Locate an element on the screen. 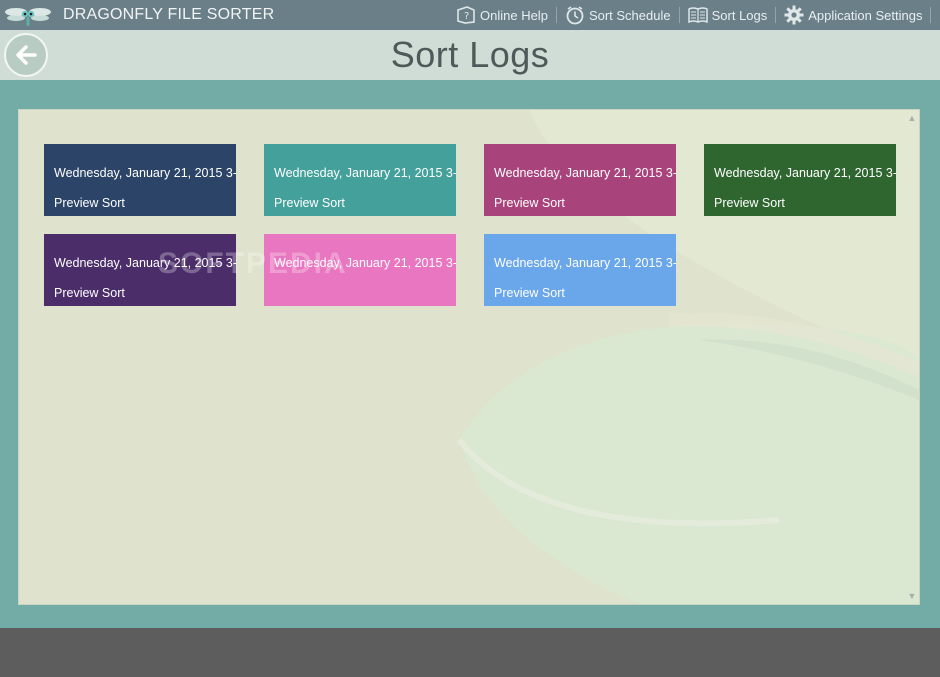  app-title: DRAGONFLY FILE SORTER is located at coordinates (169, 14).